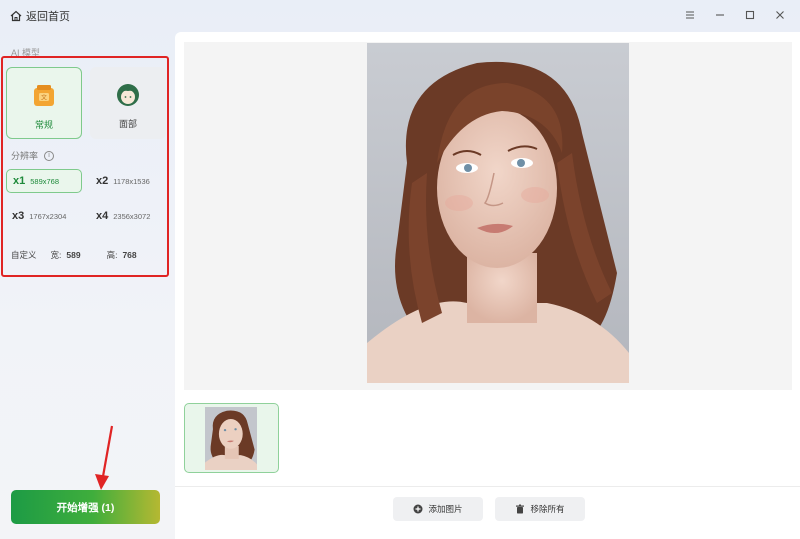  What do you see at coordinates (48, 216) in the screenshot?
I see `resolution-dimensions: 1767x2304` at bounding box center [48, 216].